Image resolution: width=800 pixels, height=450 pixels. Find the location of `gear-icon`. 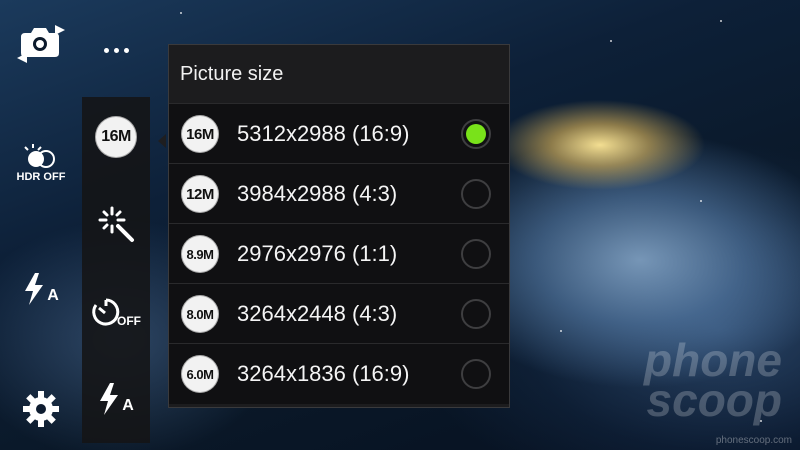

gear-icon is located at coordinates (41, 409).